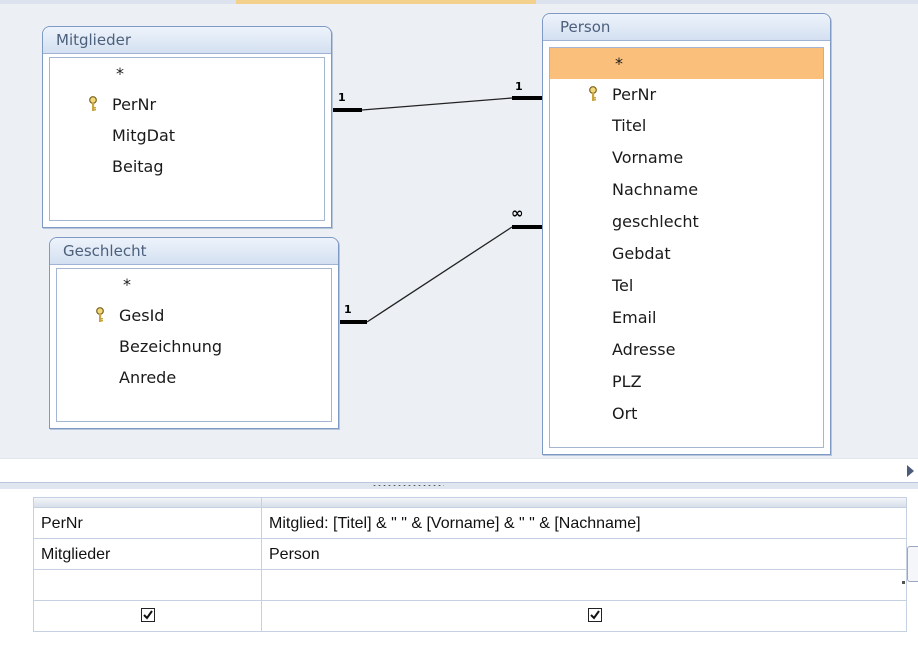  Describe the element at coordinates (194, 315) in the screenshot. I see `field-gesid: GesId` at that location.